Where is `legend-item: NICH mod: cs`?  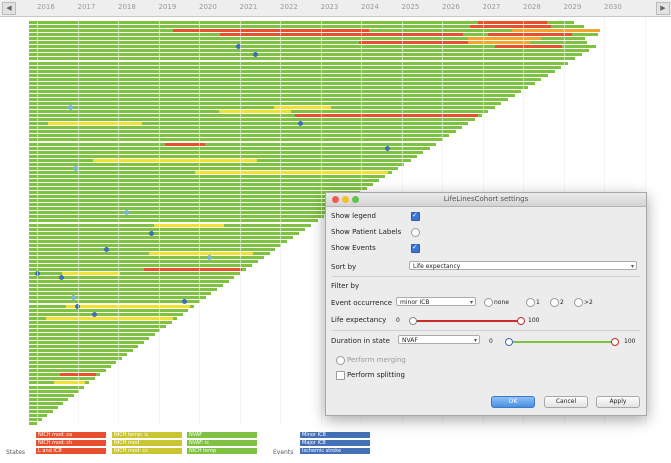
legend-item: NICH mod: cs is located at coordinates (147, 451).